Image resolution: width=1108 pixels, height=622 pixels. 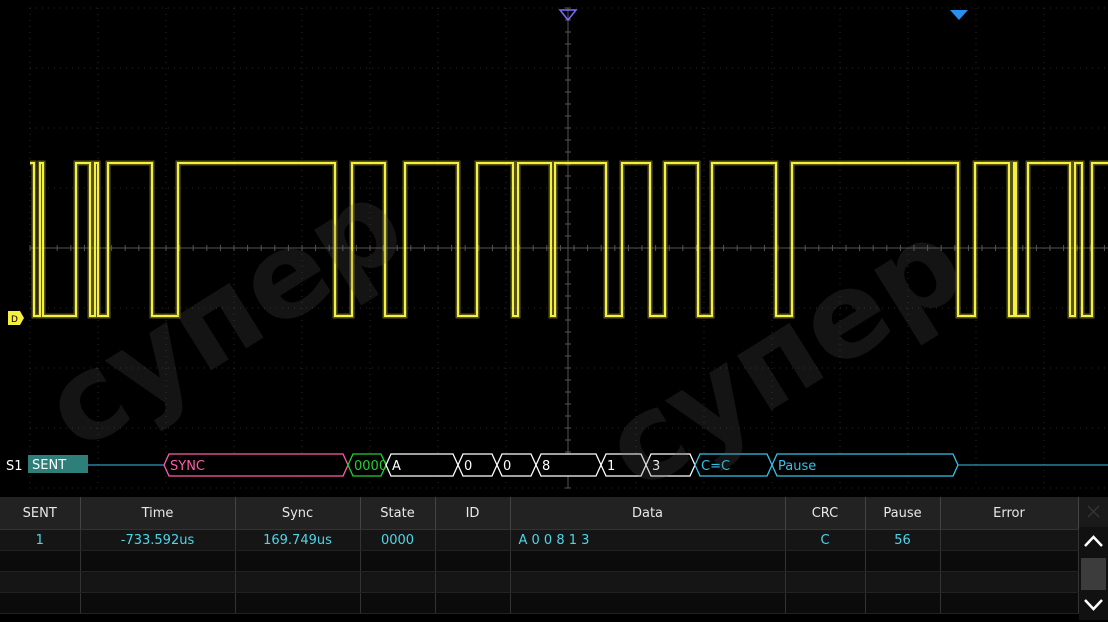 What do you see at coordinates (903, 513) in the screenshot?
I see `col-header-pause: Pause` at bounding box center [903, 513].